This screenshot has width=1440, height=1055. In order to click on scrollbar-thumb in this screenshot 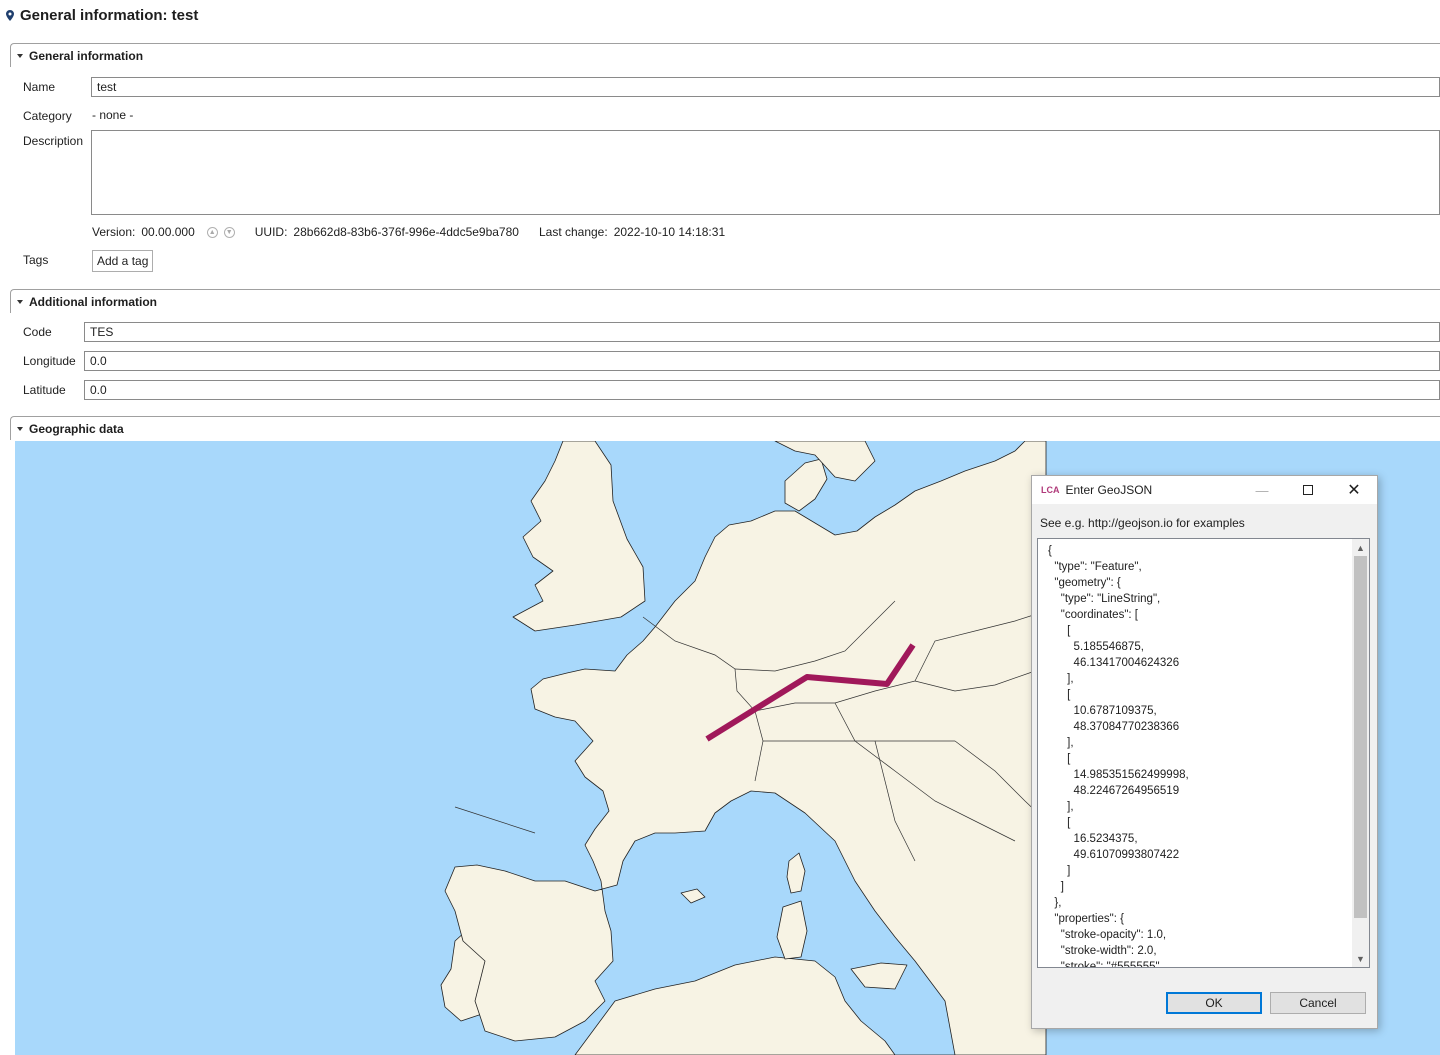, I will do `click(1360, 737)`.